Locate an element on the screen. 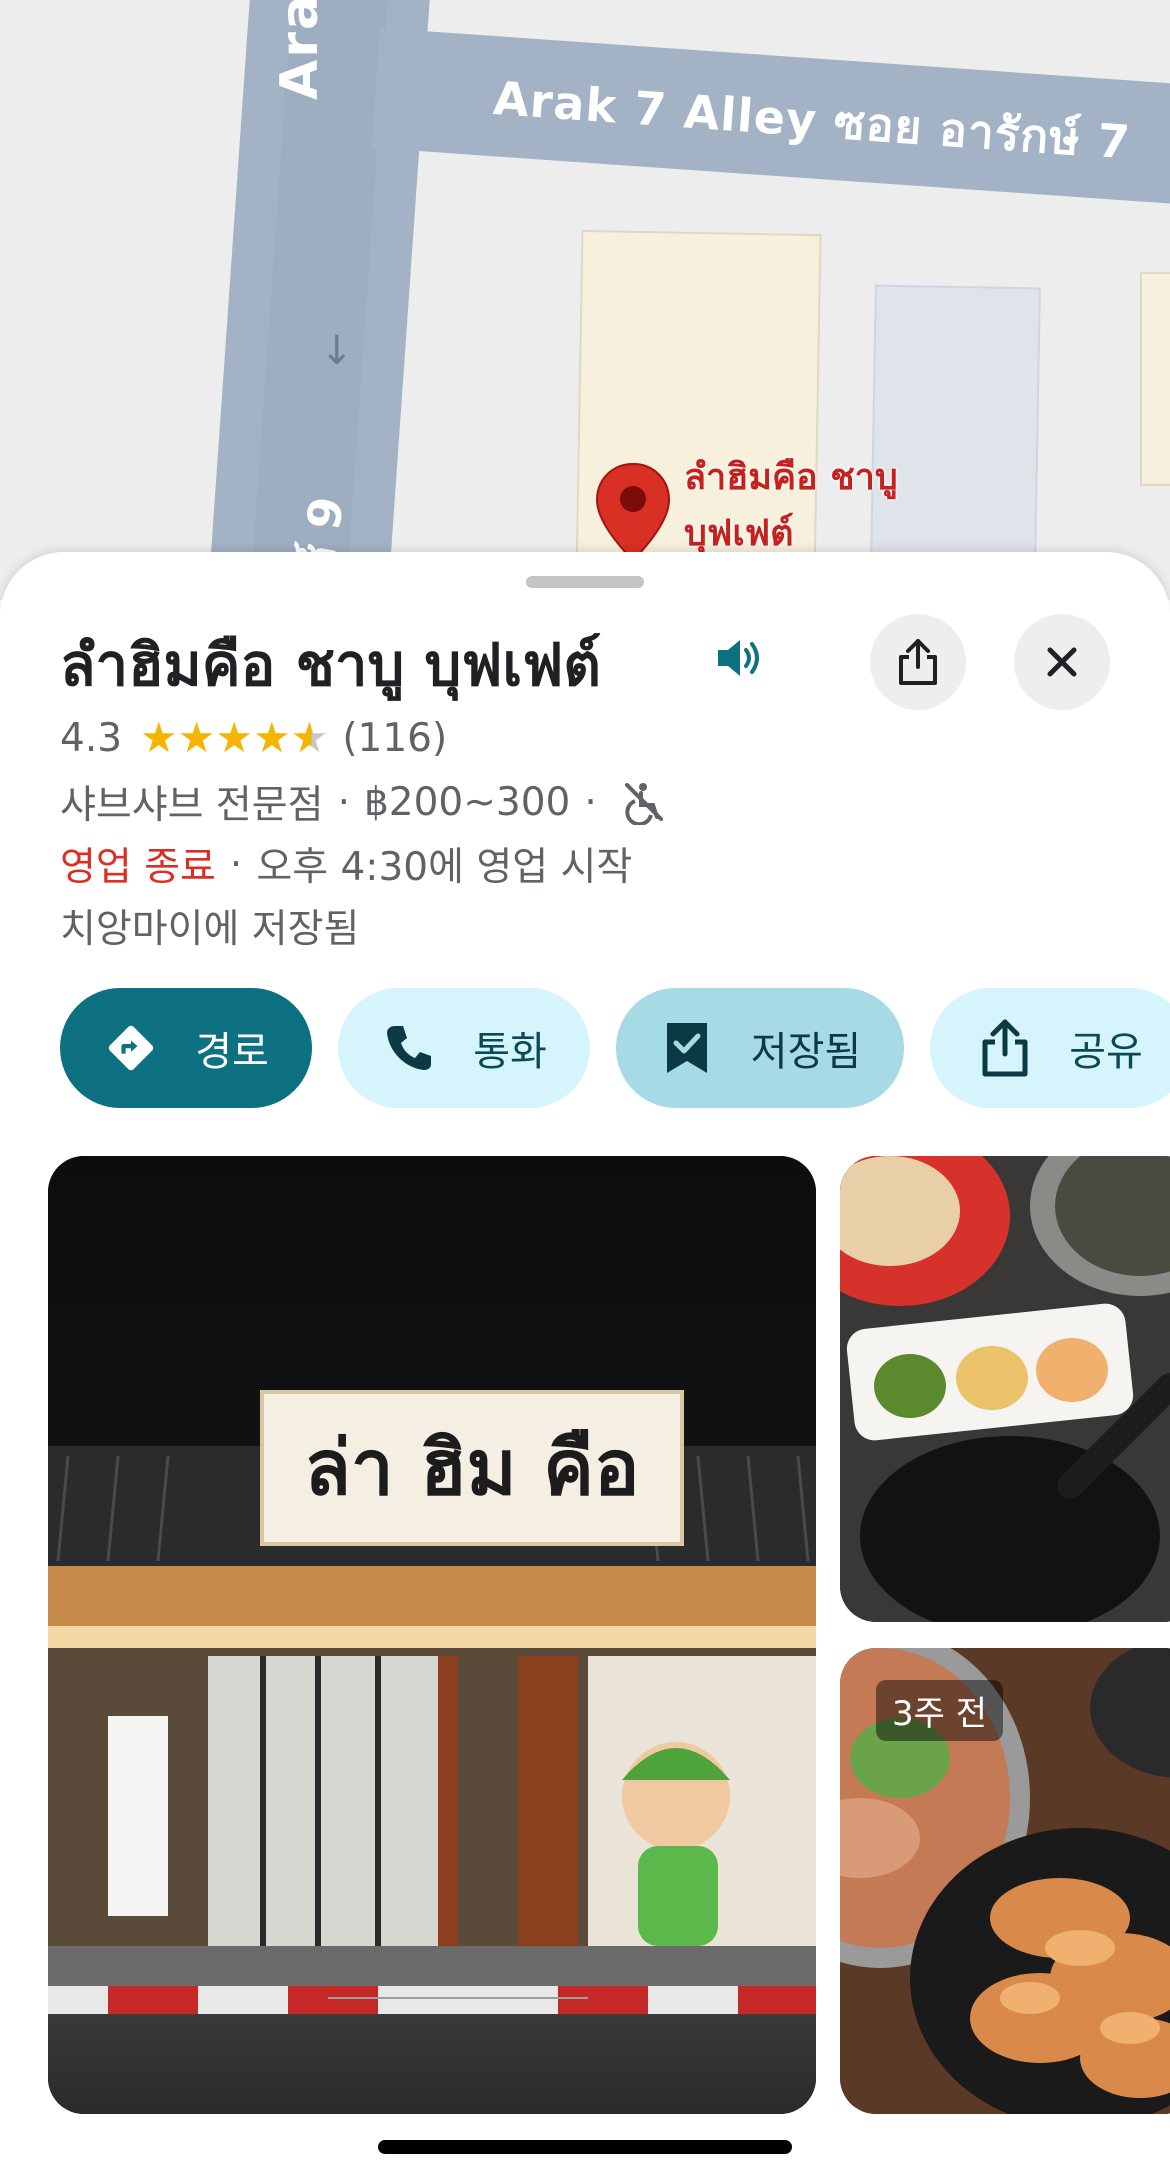 Image resolution: width=1170 pixels, height=2182 pixels. directions-button: 경로 is located at coordinates (186, 1048).